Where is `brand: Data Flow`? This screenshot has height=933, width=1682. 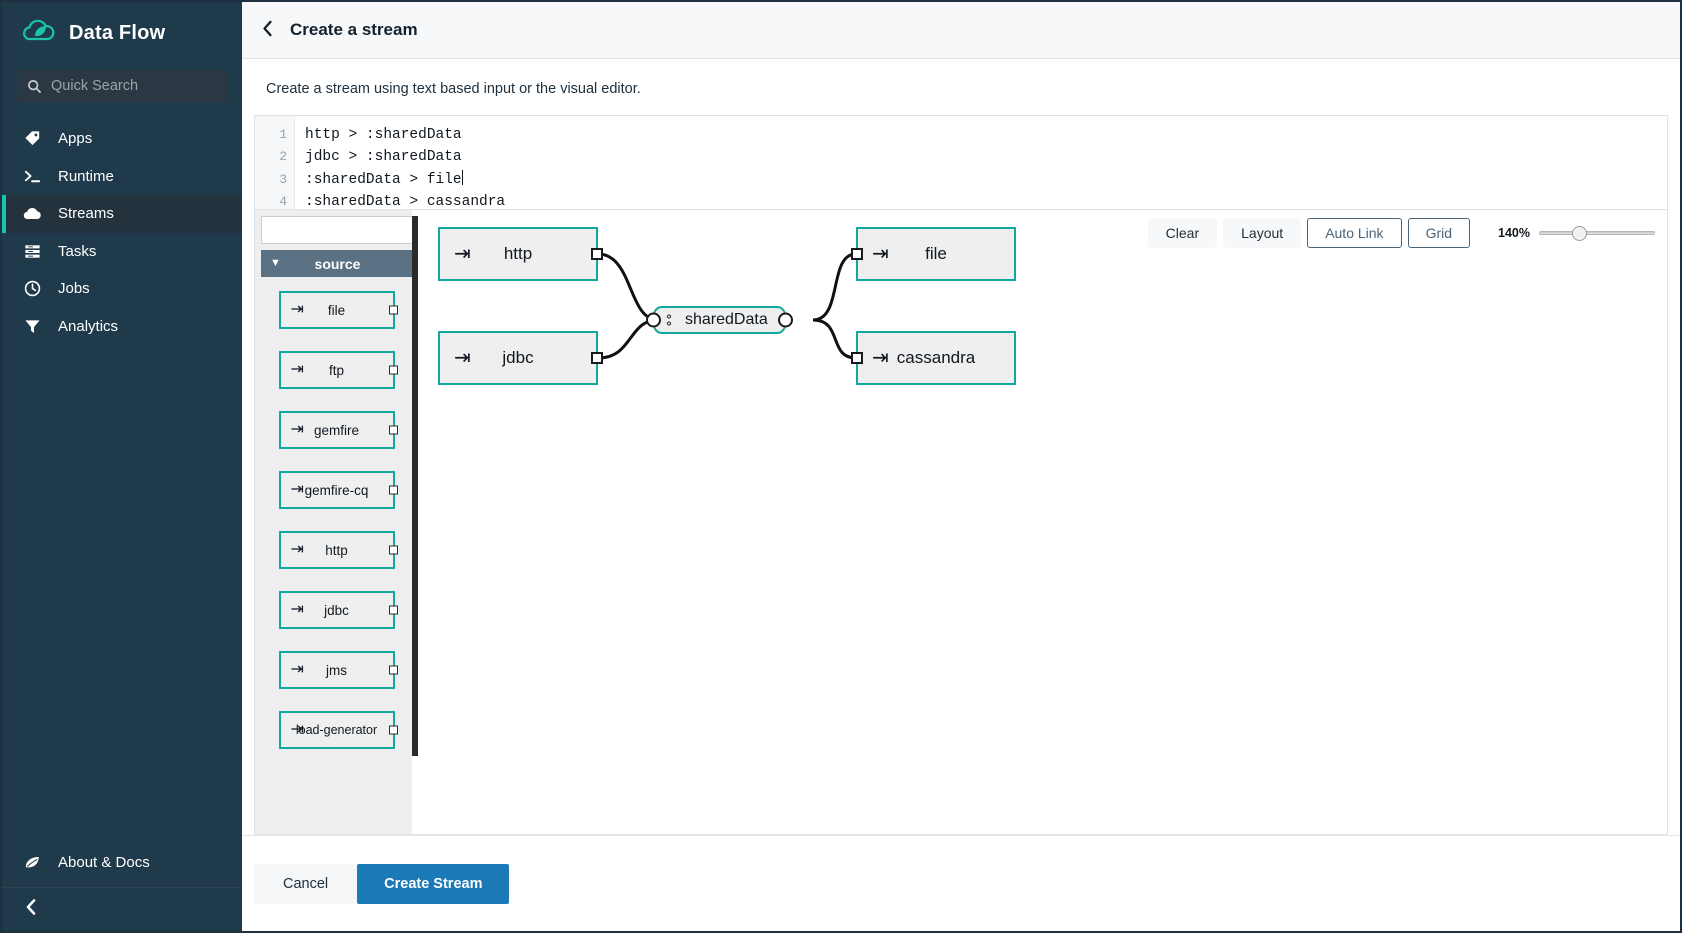
brand: Data Flow is located at coordinates (122, 33).